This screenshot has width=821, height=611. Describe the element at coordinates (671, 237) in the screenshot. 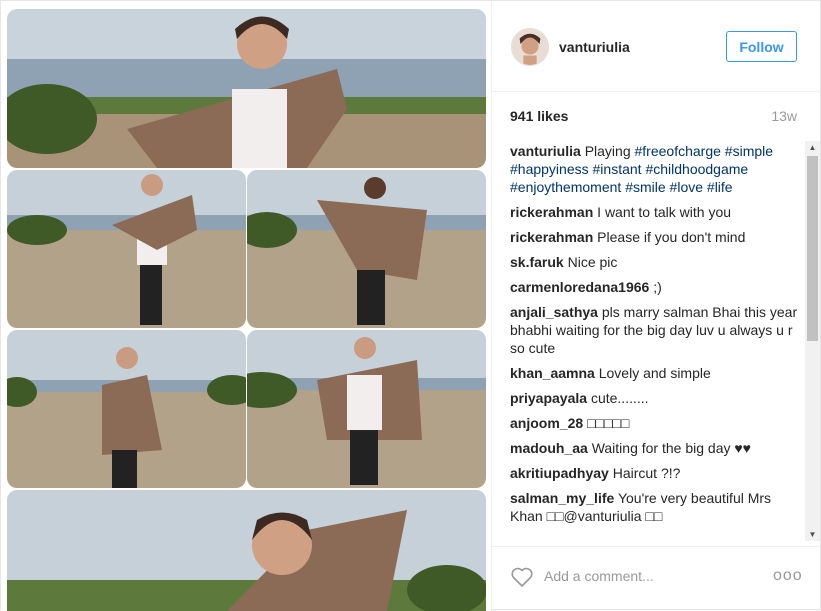

I see `comment-text: Please if you don't mind` at that location.